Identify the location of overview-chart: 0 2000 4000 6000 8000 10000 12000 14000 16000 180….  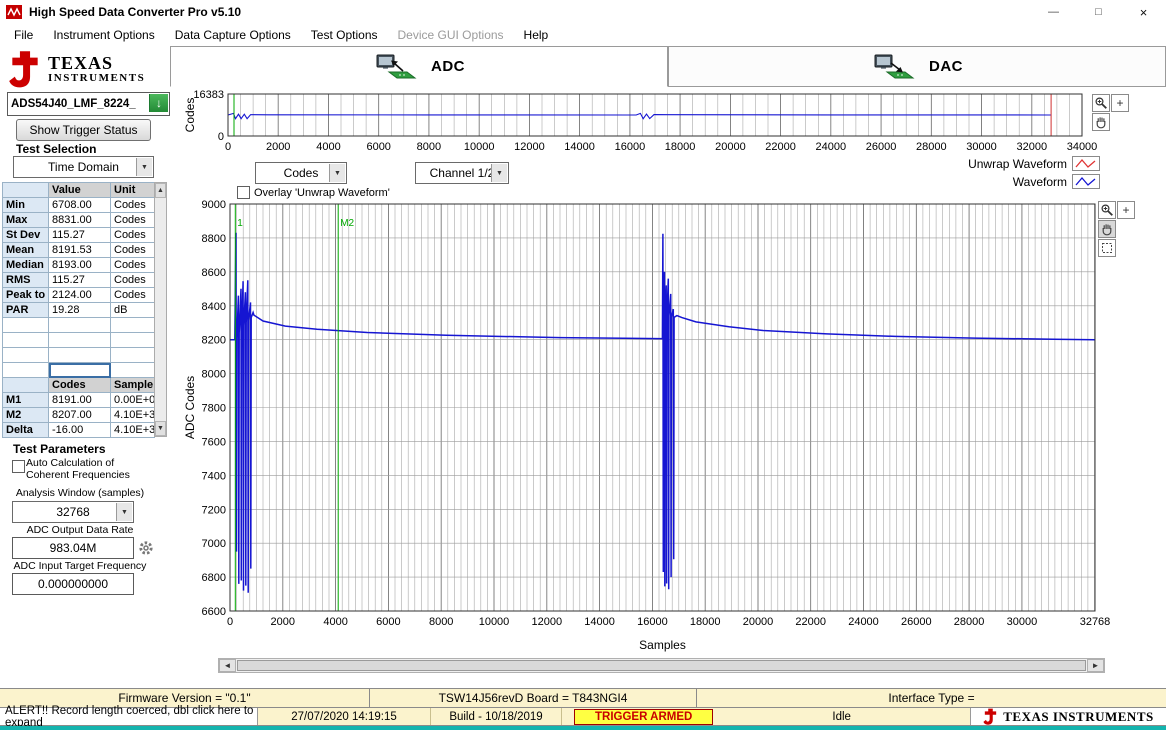
(640, 124).